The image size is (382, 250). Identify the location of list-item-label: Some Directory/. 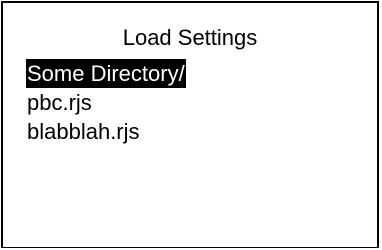
(106, 73).